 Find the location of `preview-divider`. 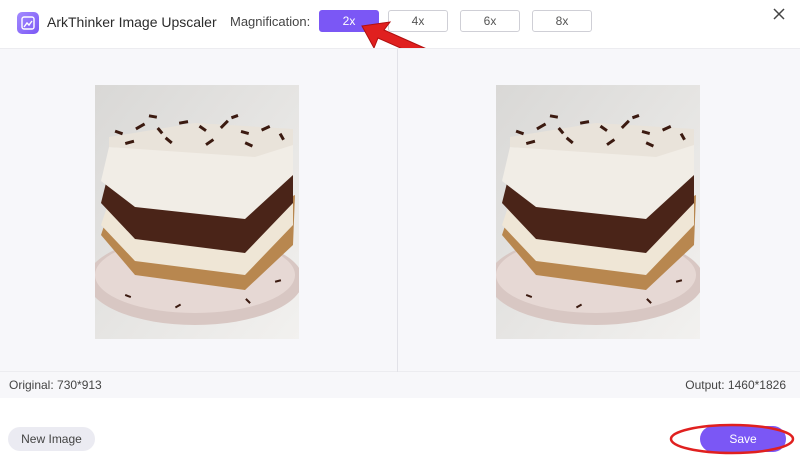

preview-divider is located at coordinates (397, 211).